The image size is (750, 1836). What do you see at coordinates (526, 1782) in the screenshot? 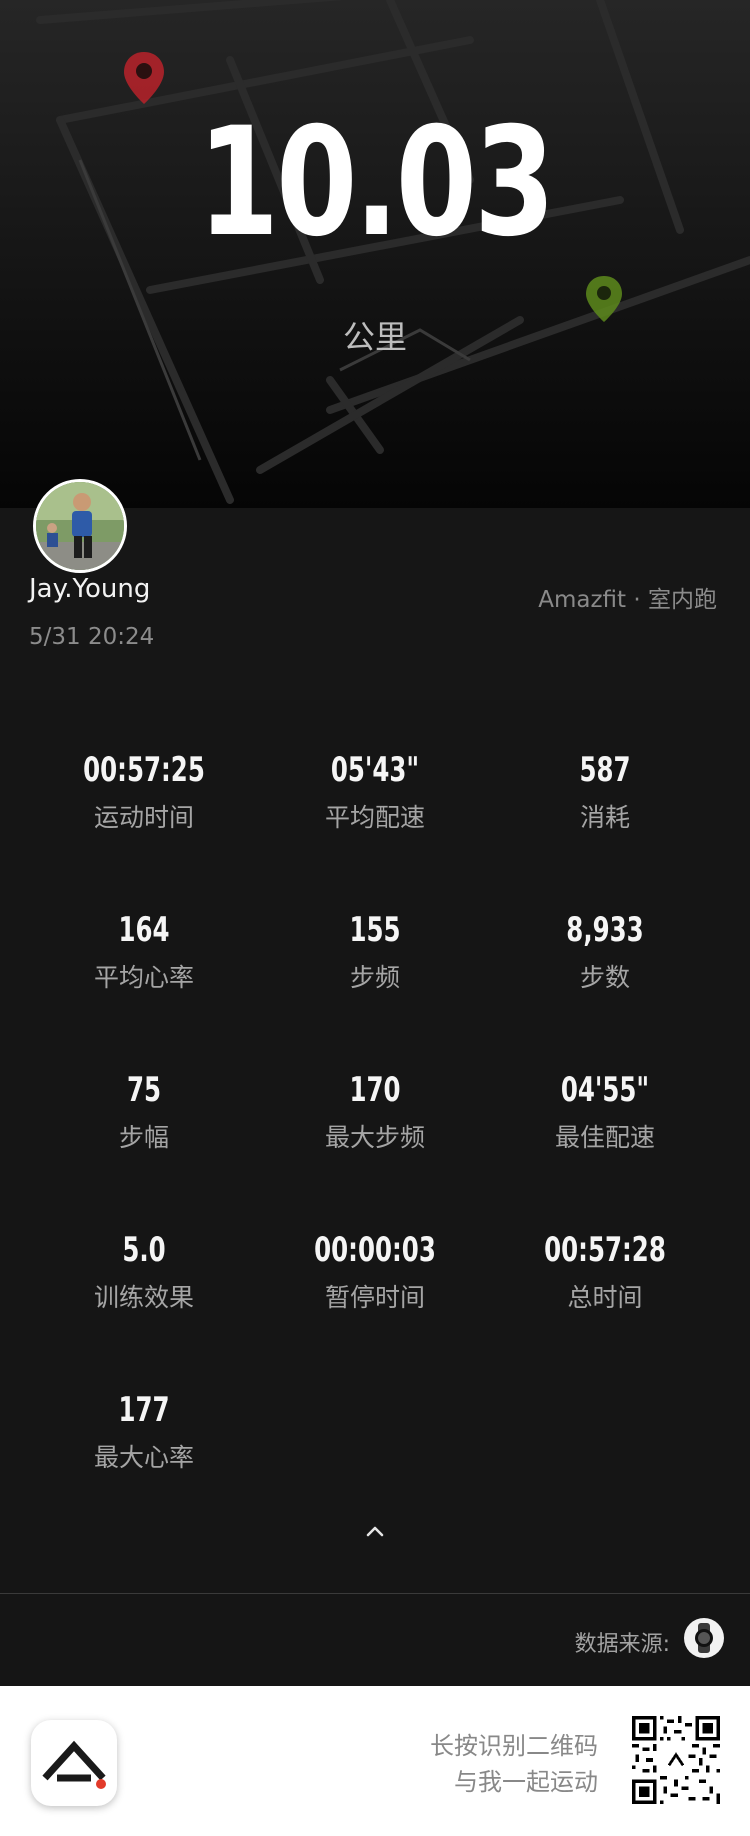
I see `footer-invite-text: 与我一起运动` at bounding box center [526, 1782].